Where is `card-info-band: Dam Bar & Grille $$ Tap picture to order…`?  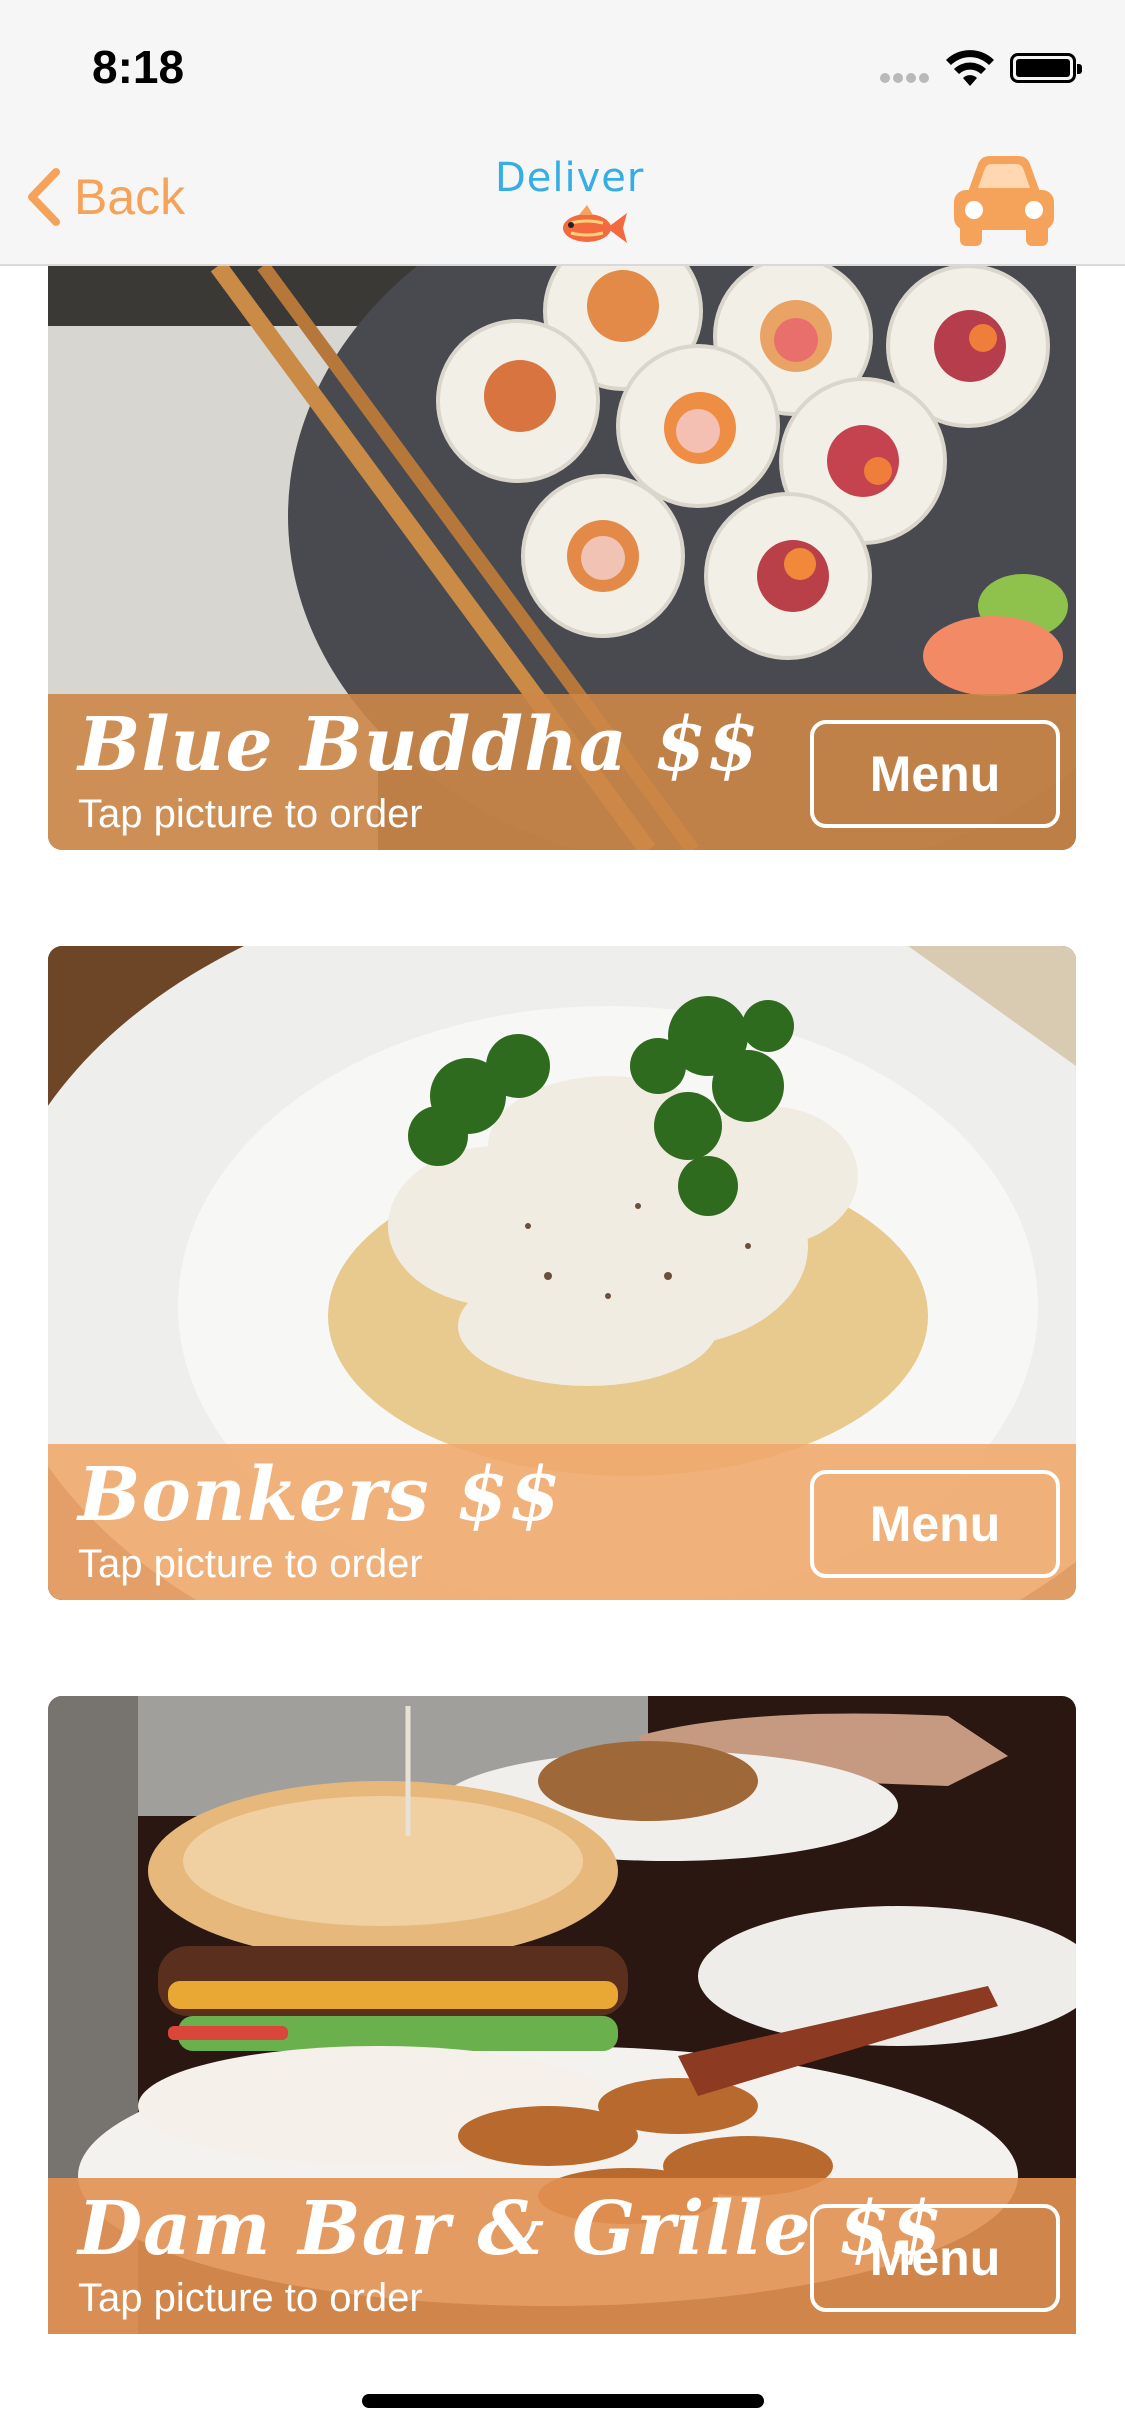 card-info-band: Dam Bar & Grille $$ Tap picture to order… is located at coordinates (562, 2256).